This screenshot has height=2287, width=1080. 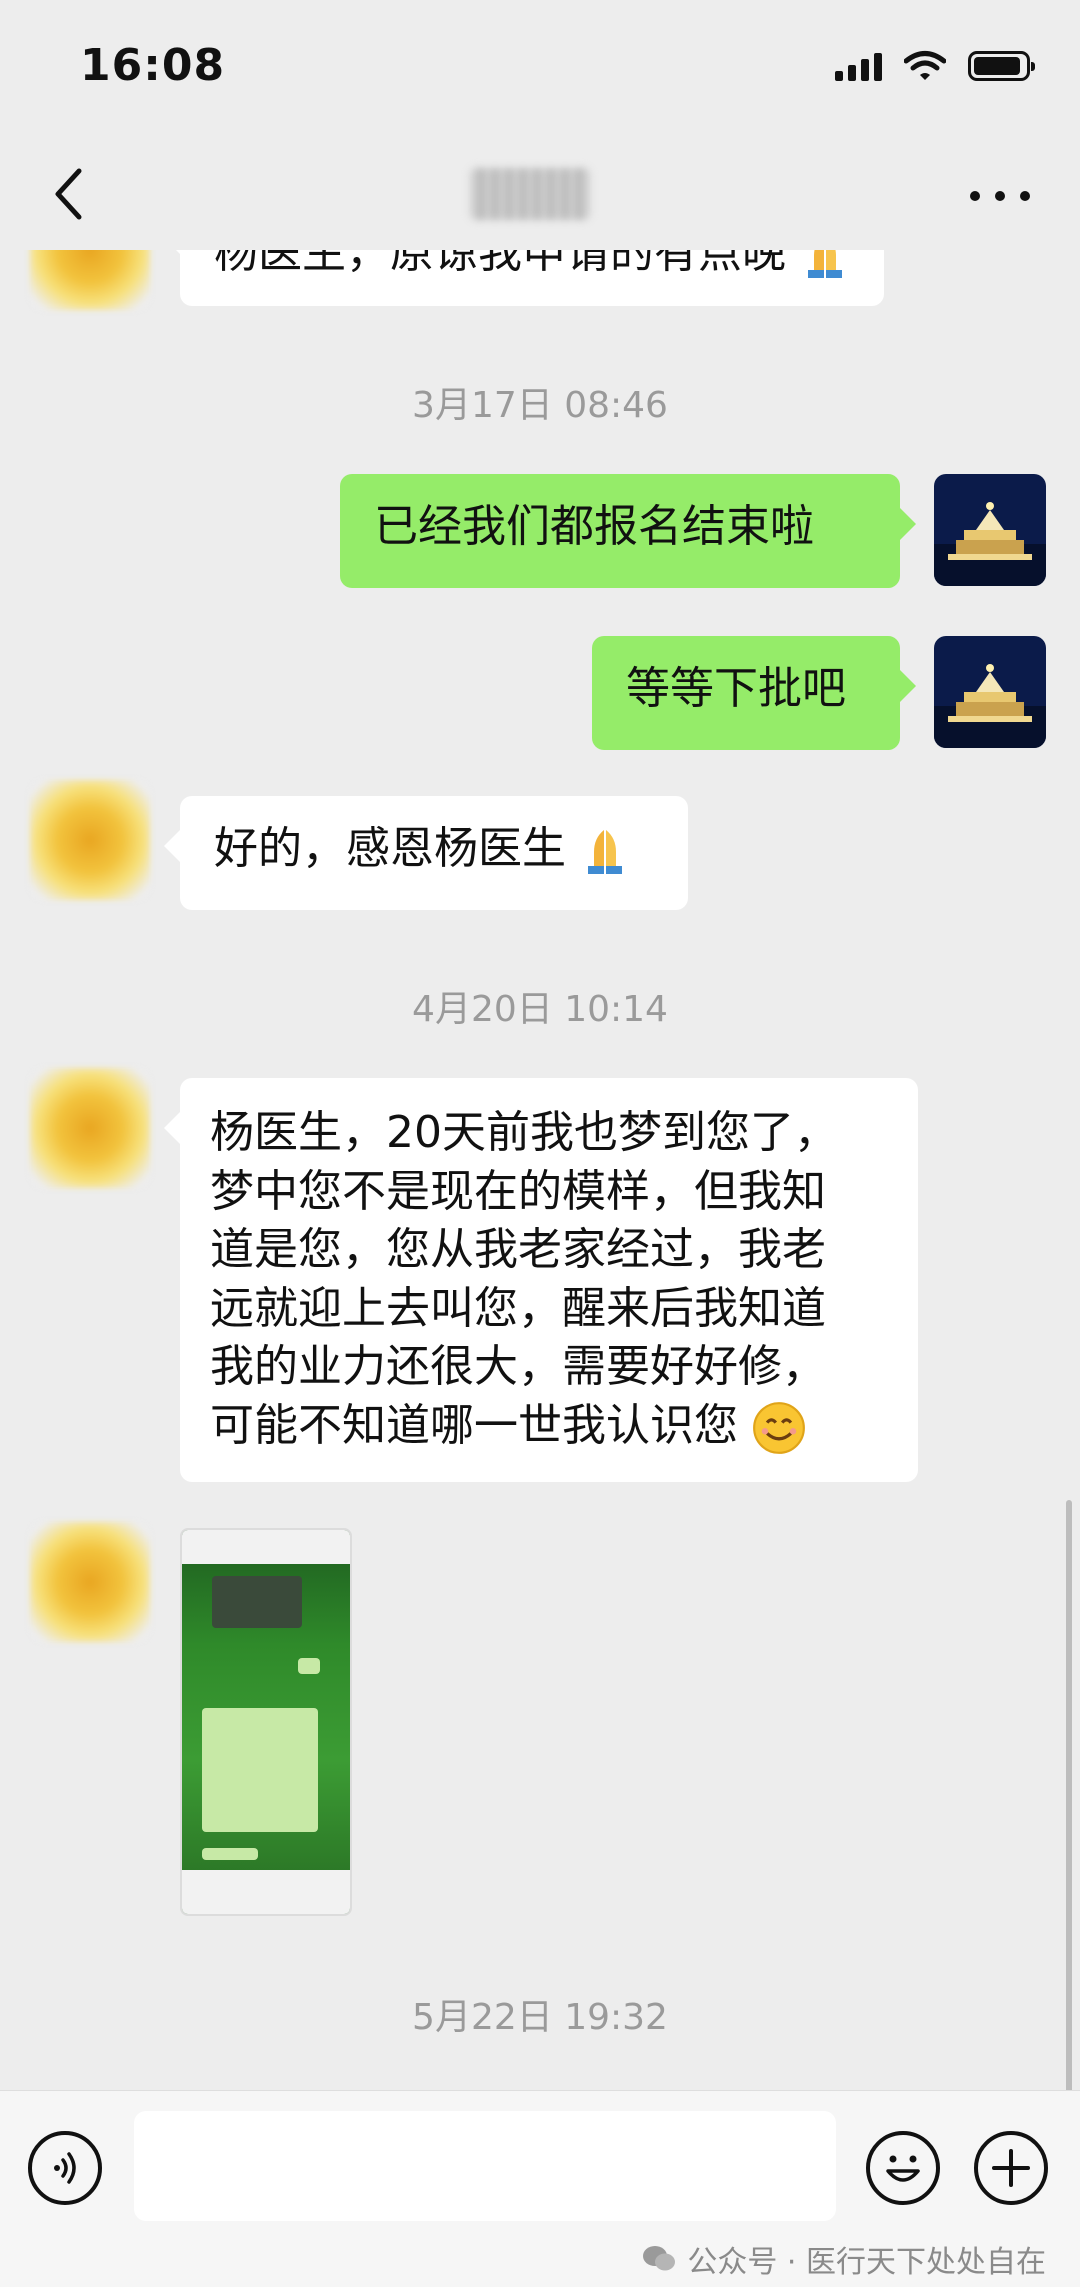 I want to click on message-bubble-outgoing: 已经我们都报名结束啦, so click(x=628, y=531).